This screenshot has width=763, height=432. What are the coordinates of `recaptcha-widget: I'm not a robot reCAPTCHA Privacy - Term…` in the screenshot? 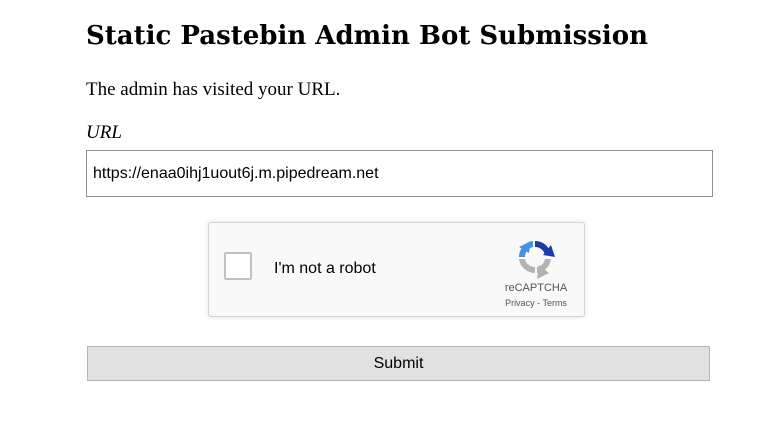 It's located at (396, 269).